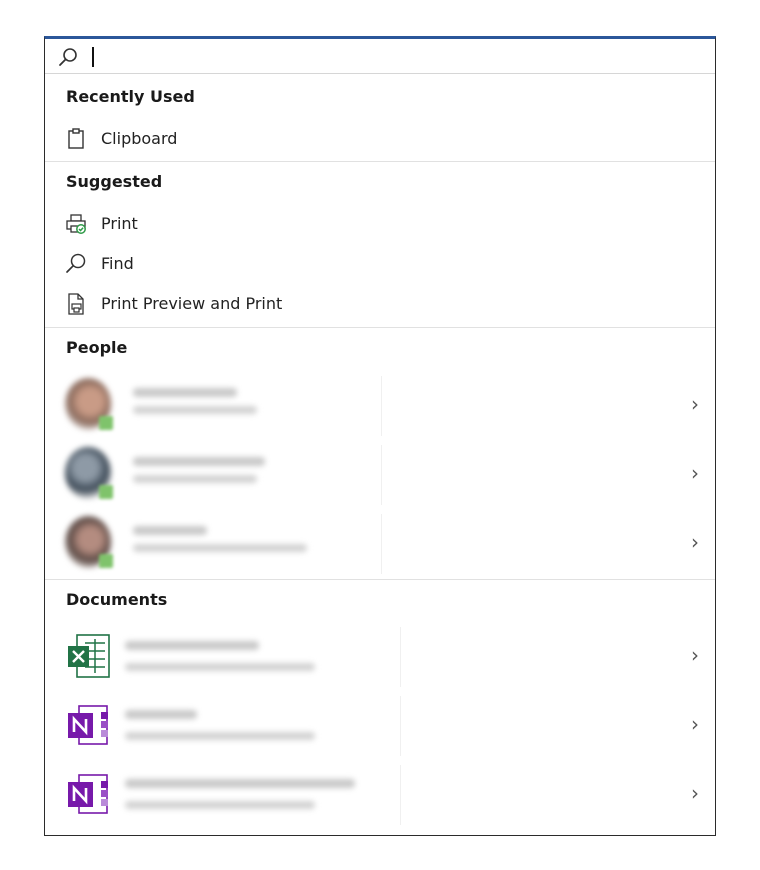 This screenshot has height=870, width=760. What do you see at coordinates (389, 56) in the screenshot?
I see `search-input` at bounding box center [389, 56].